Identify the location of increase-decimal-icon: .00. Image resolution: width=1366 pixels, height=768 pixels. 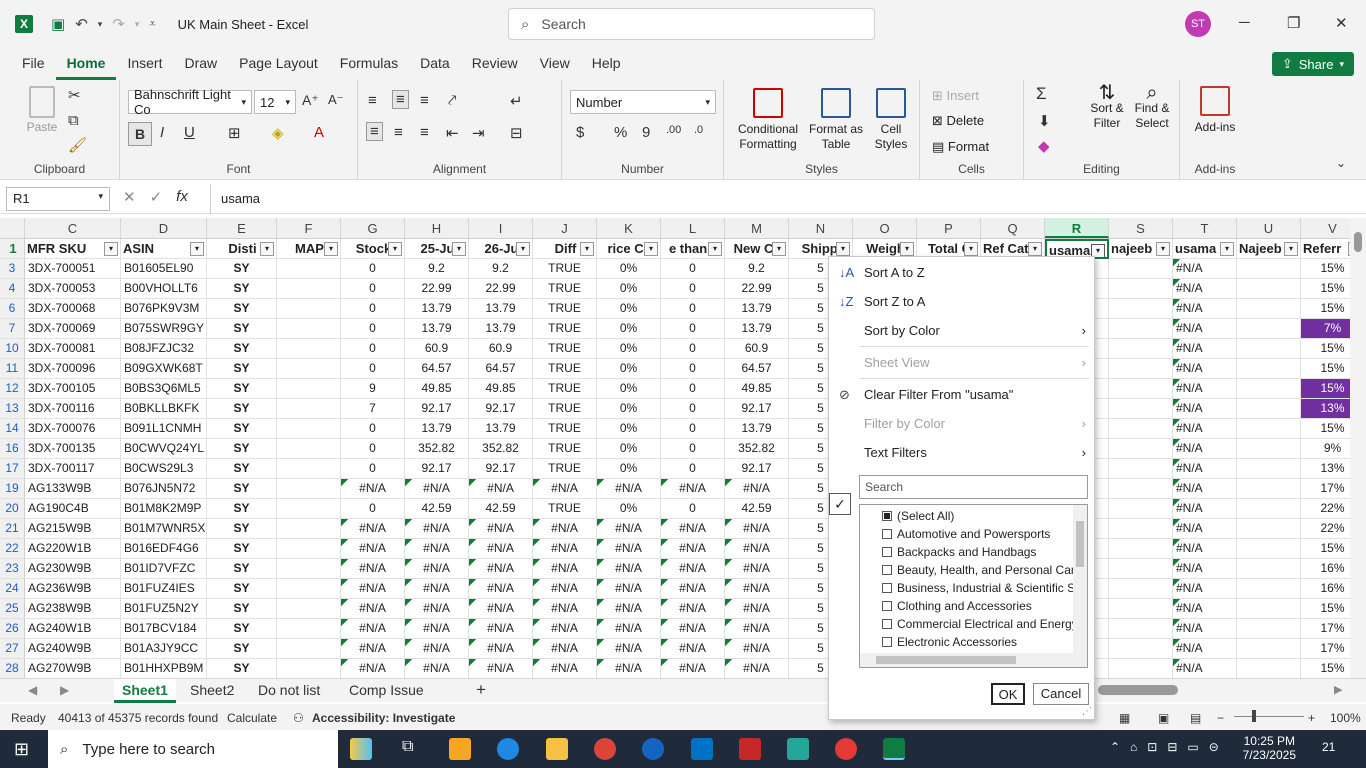
(673, 130).